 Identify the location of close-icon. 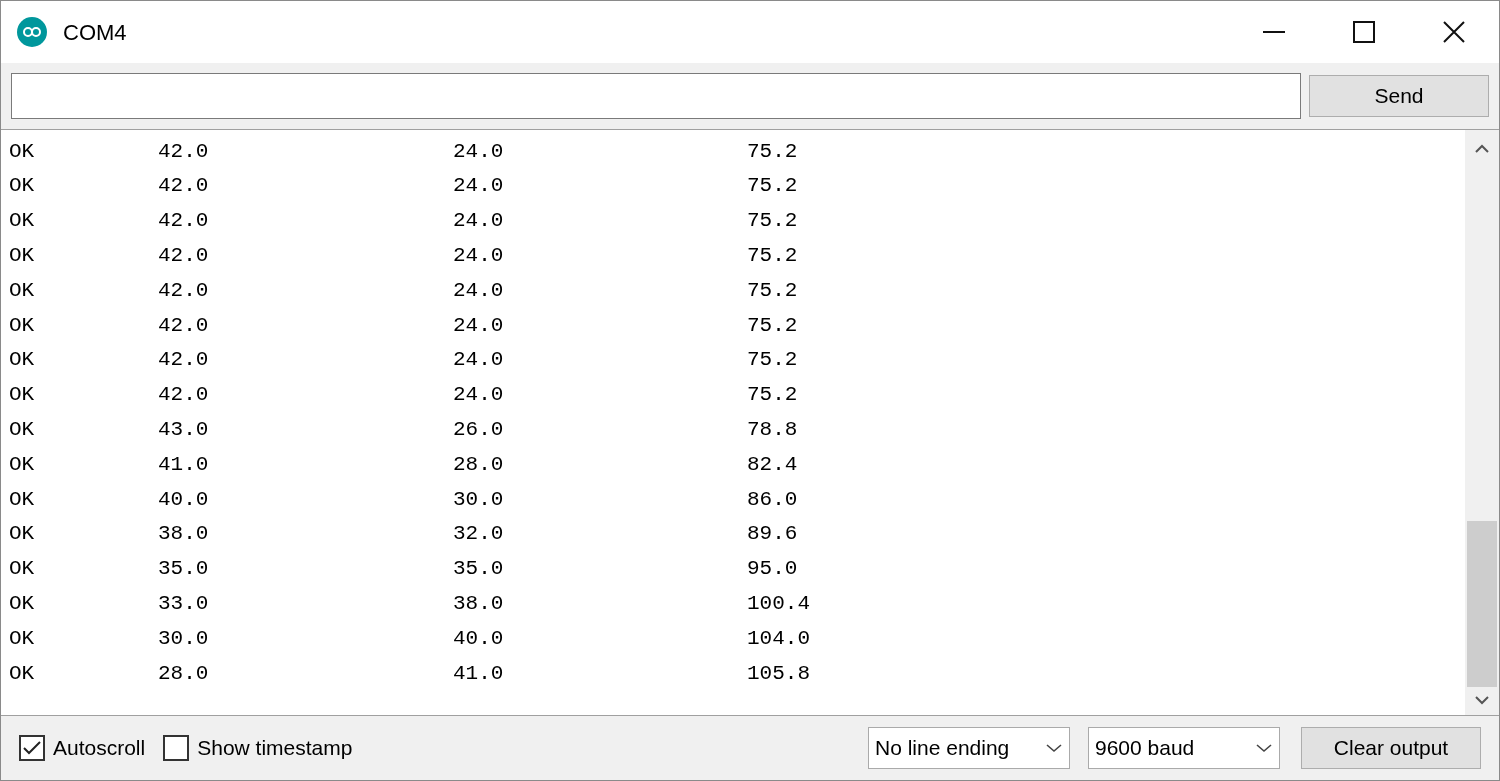
(1454, 32).